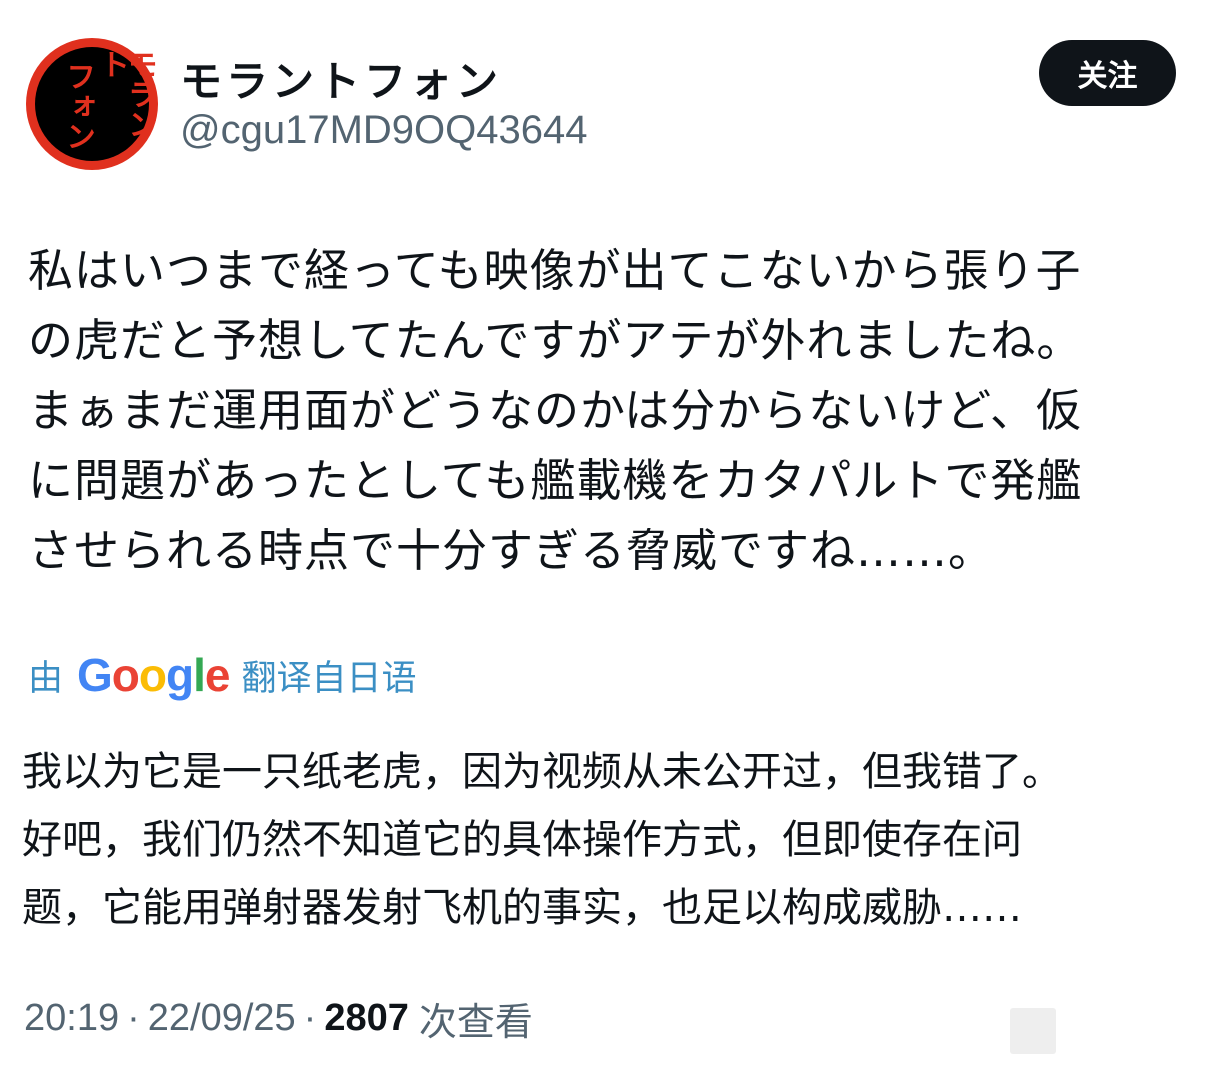  What do you see at coordinates (1107, 73) in the screenshot?
I see `follow-button: 关注` at bounding box center [1107, 73].